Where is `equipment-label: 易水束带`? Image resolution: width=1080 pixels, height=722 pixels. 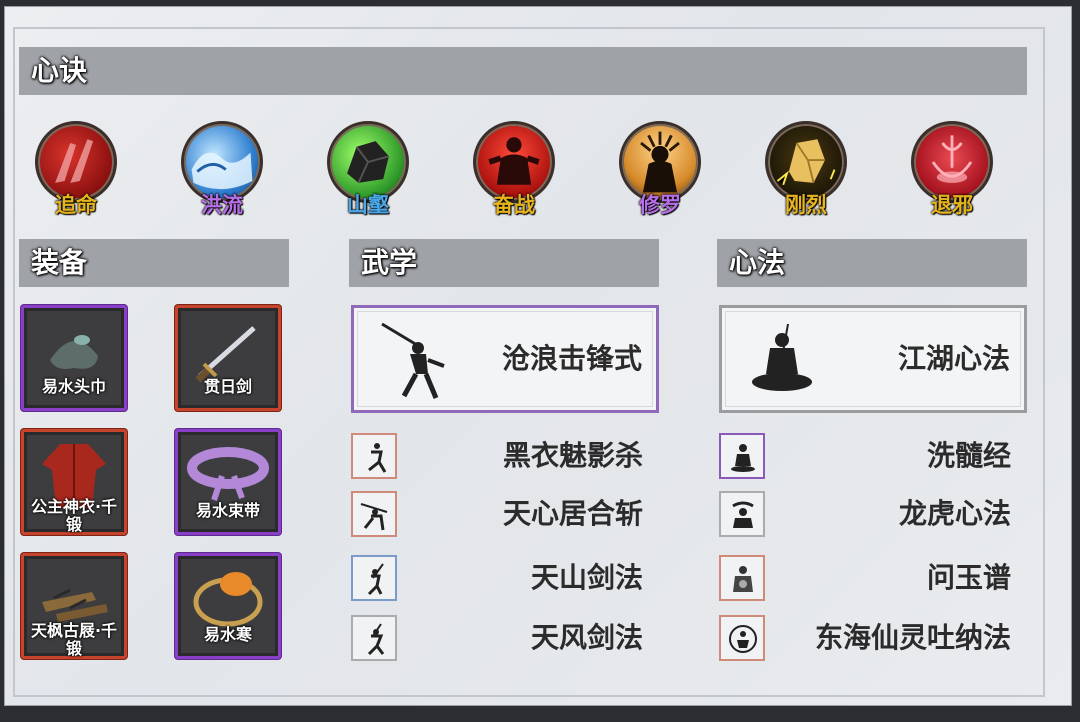
equipment-label: 易水束带 is located at coordinates (227, 510).